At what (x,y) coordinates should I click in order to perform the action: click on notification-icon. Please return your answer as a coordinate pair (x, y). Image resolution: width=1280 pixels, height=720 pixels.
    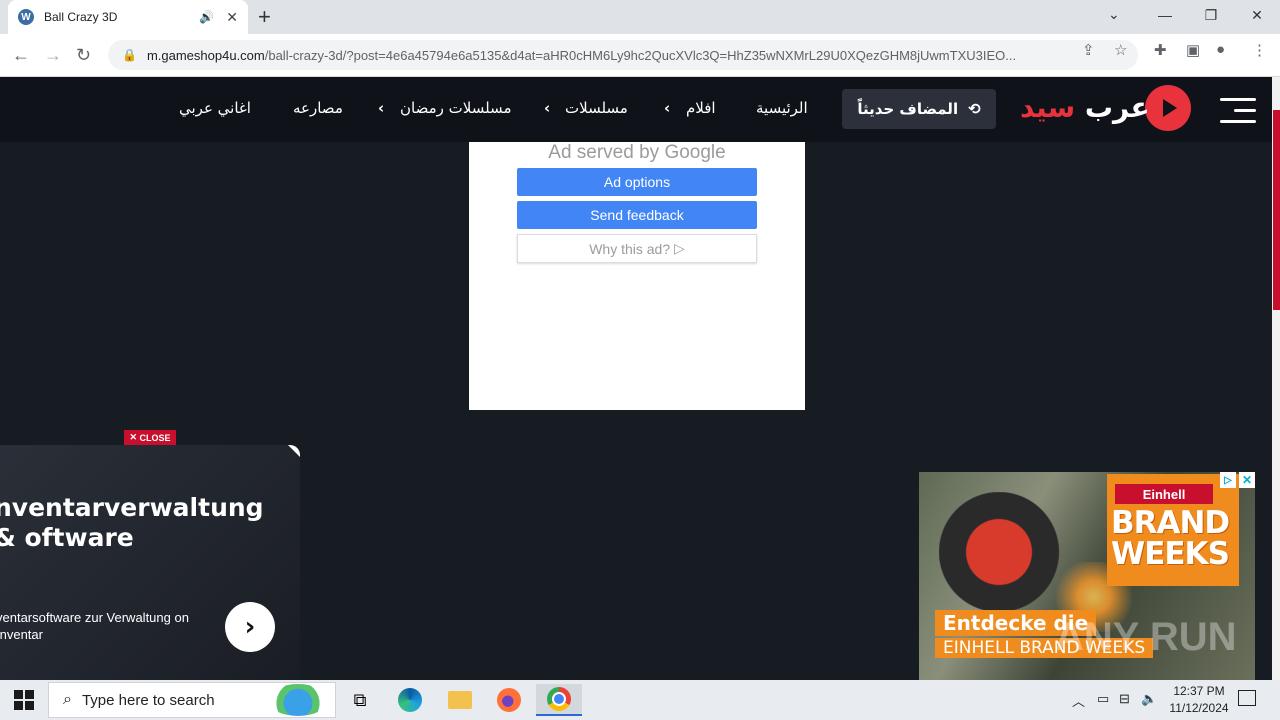
    Looking at the image, I should click on (1247, 698).